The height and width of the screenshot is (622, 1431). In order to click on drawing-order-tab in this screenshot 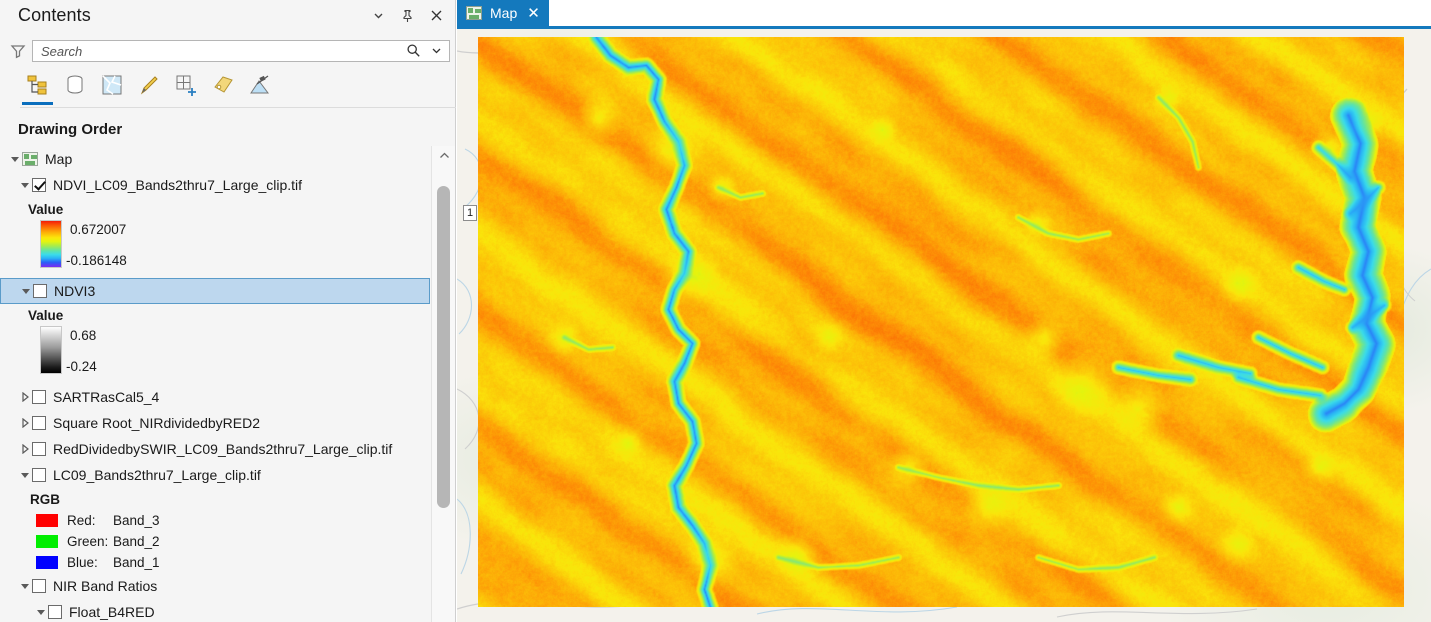, I will do `click(37, 86)`.